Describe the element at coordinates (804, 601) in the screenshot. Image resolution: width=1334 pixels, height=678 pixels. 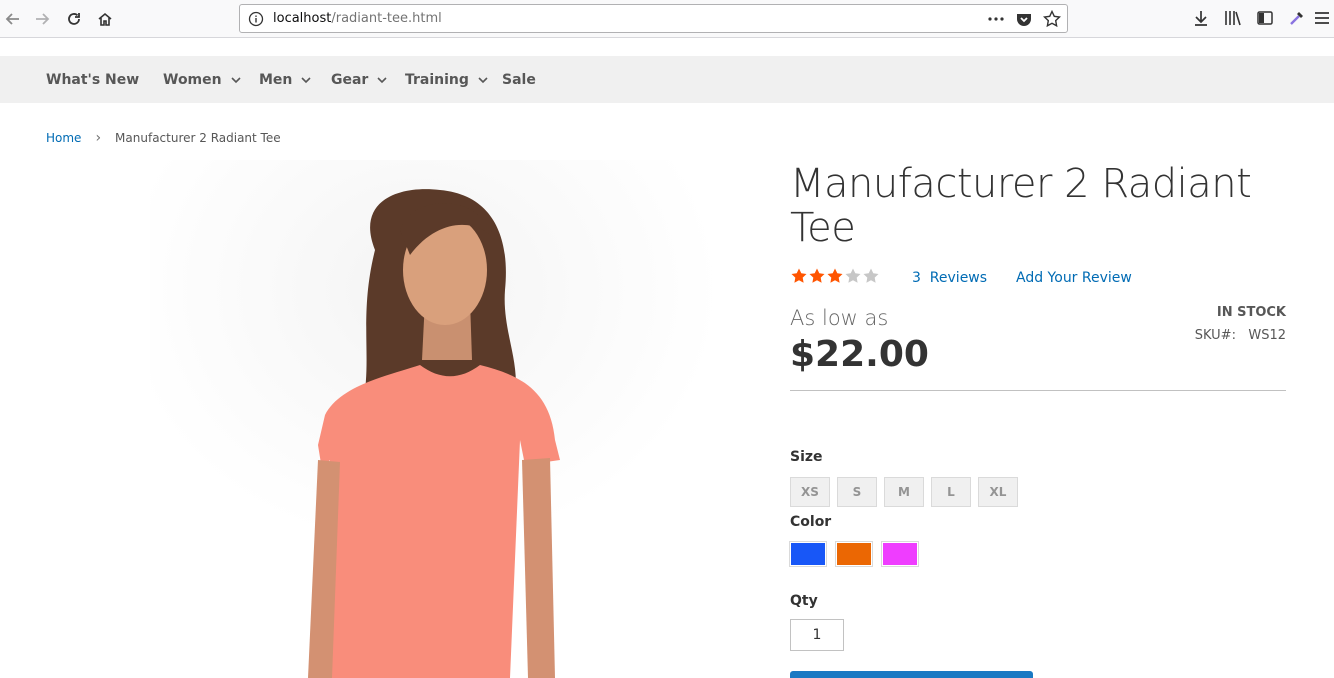
I see `qty-label: Qty` at that location.